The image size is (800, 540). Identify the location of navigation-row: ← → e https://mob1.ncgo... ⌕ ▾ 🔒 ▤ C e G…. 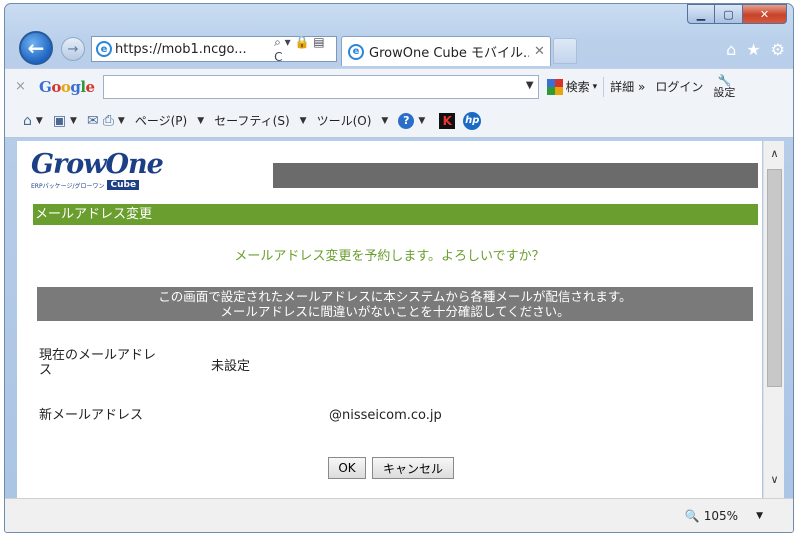
(399, 48).